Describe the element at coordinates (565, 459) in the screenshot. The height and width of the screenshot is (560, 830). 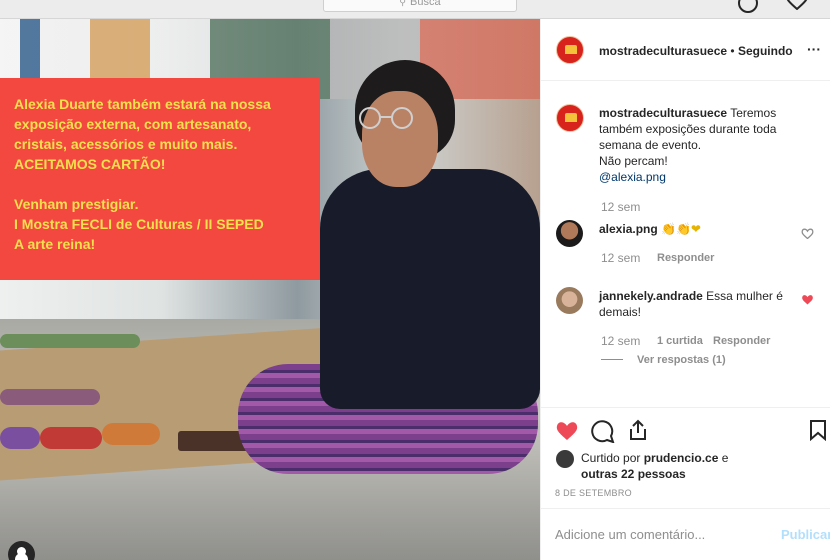
I see `liker-avatar` at that location.